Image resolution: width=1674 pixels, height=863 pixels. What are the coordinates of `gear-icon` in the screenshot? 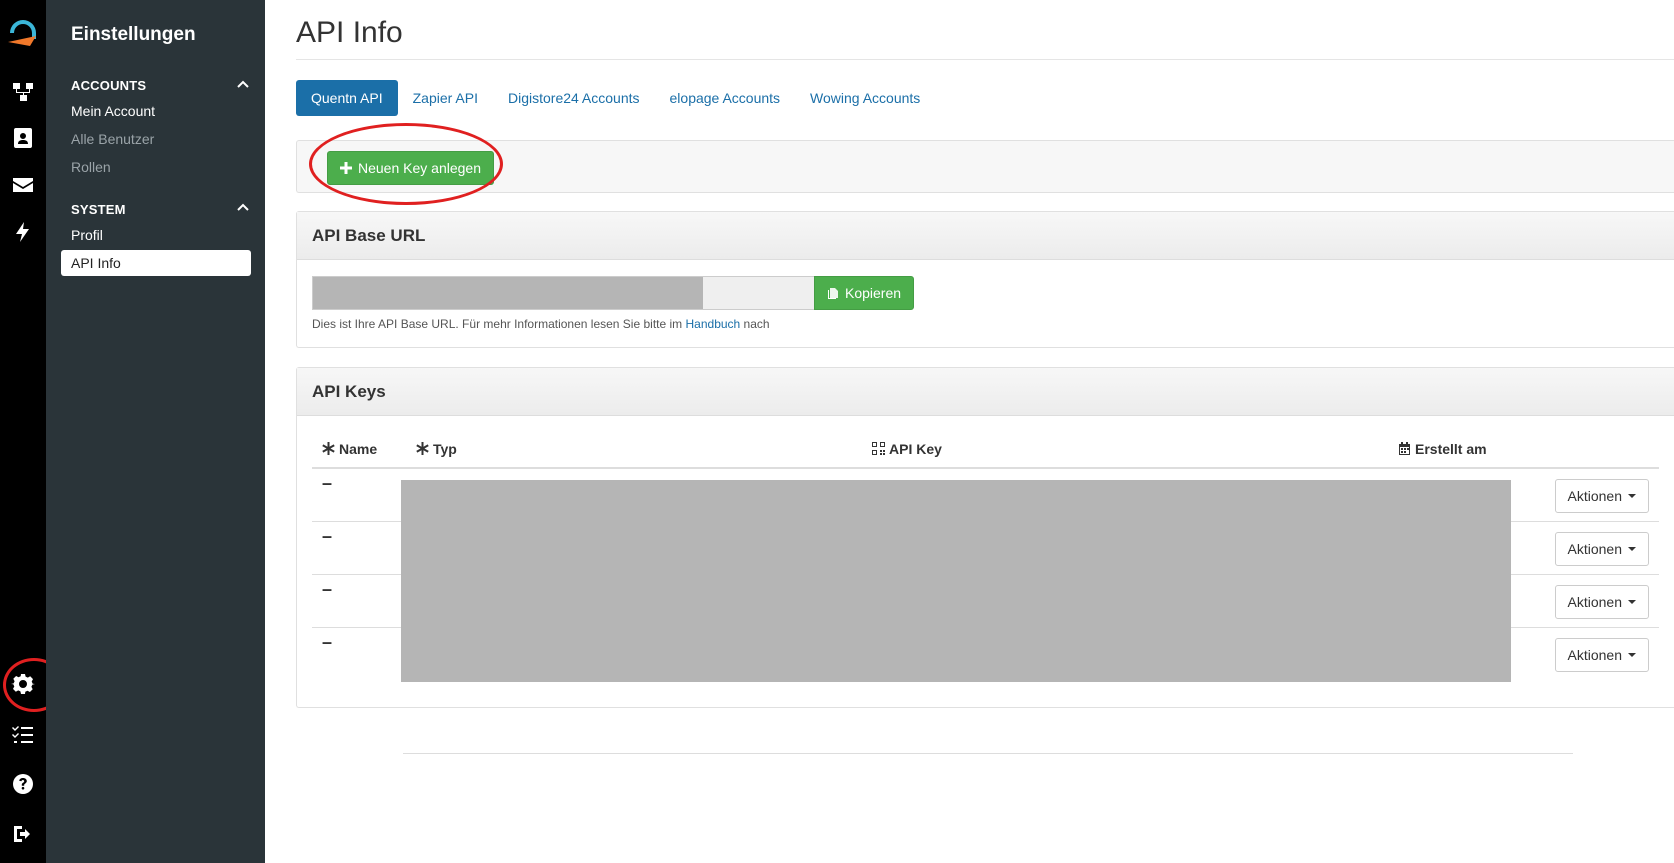 It's located at (23, 684).